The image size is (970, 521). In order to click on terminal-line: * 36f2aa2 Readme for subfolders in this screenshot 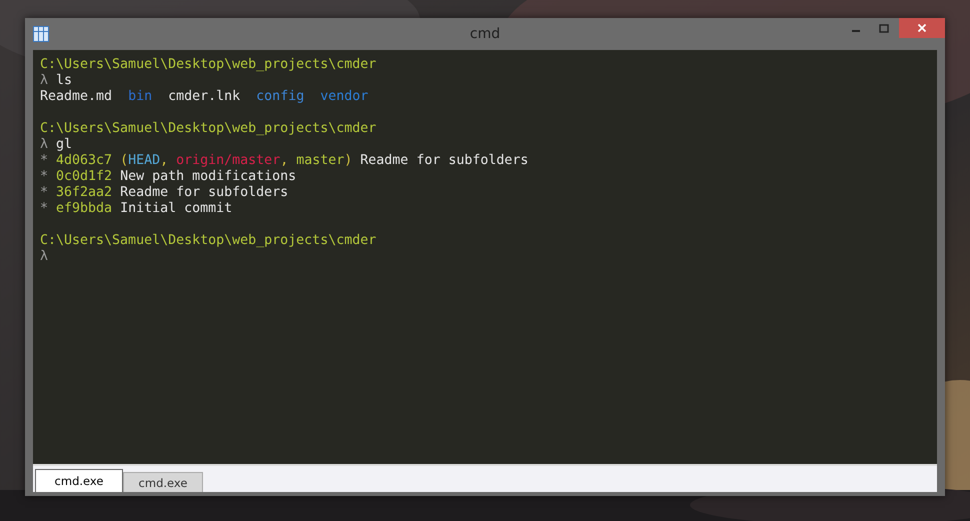, I will do `click(164, 193)`.